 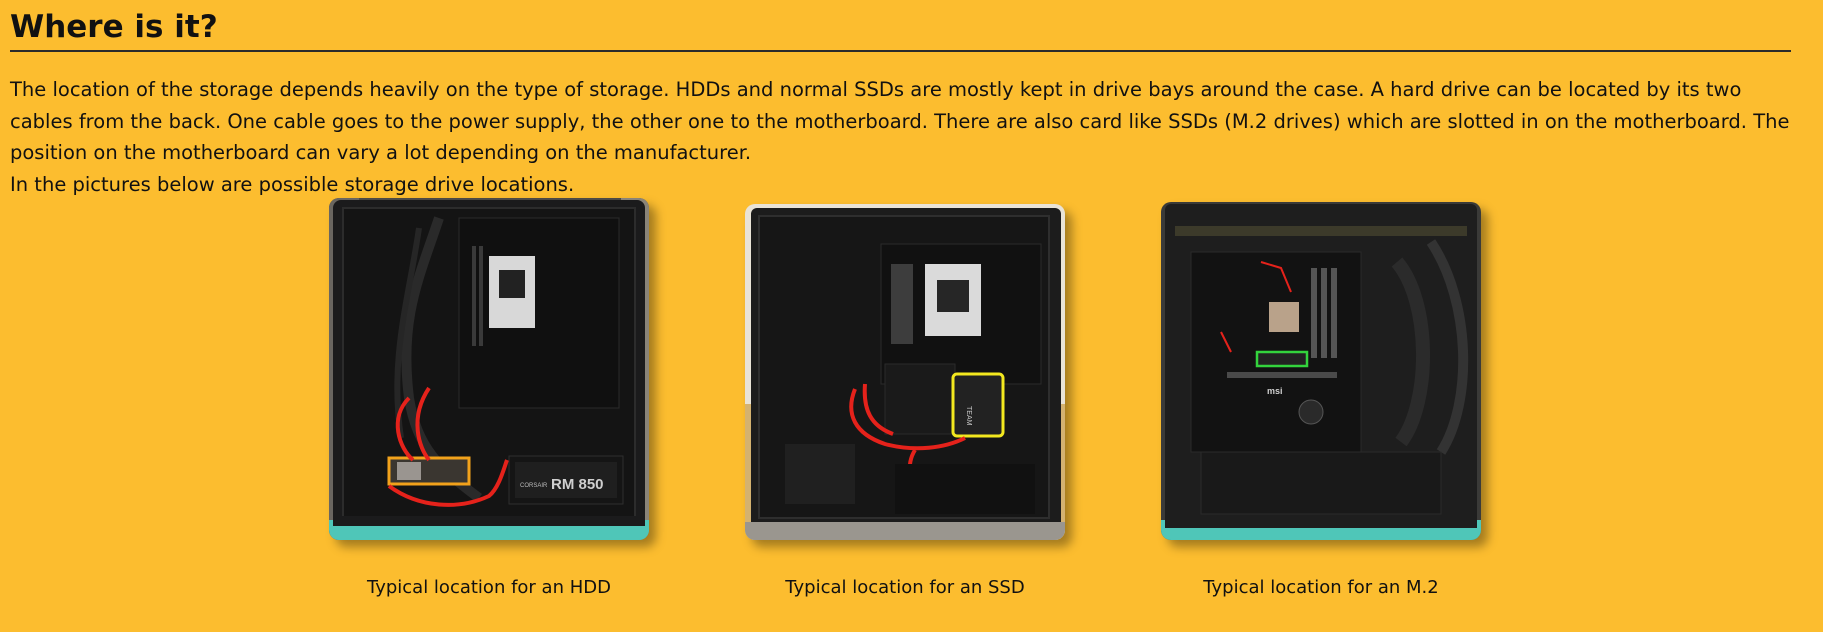 What do you see at coordinates (1321, 587) in the screenshot?
I see `caption-m2: Typical location for an M.2` at bounding box center [1321, 587].